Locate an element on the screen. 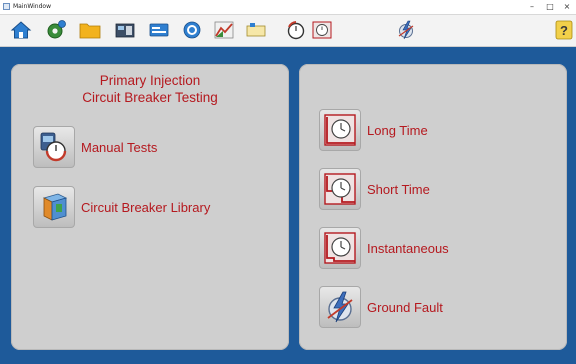 This screenshot has height=364, width=576. long-time-item: Long Time is located at coordinates (373, 130).